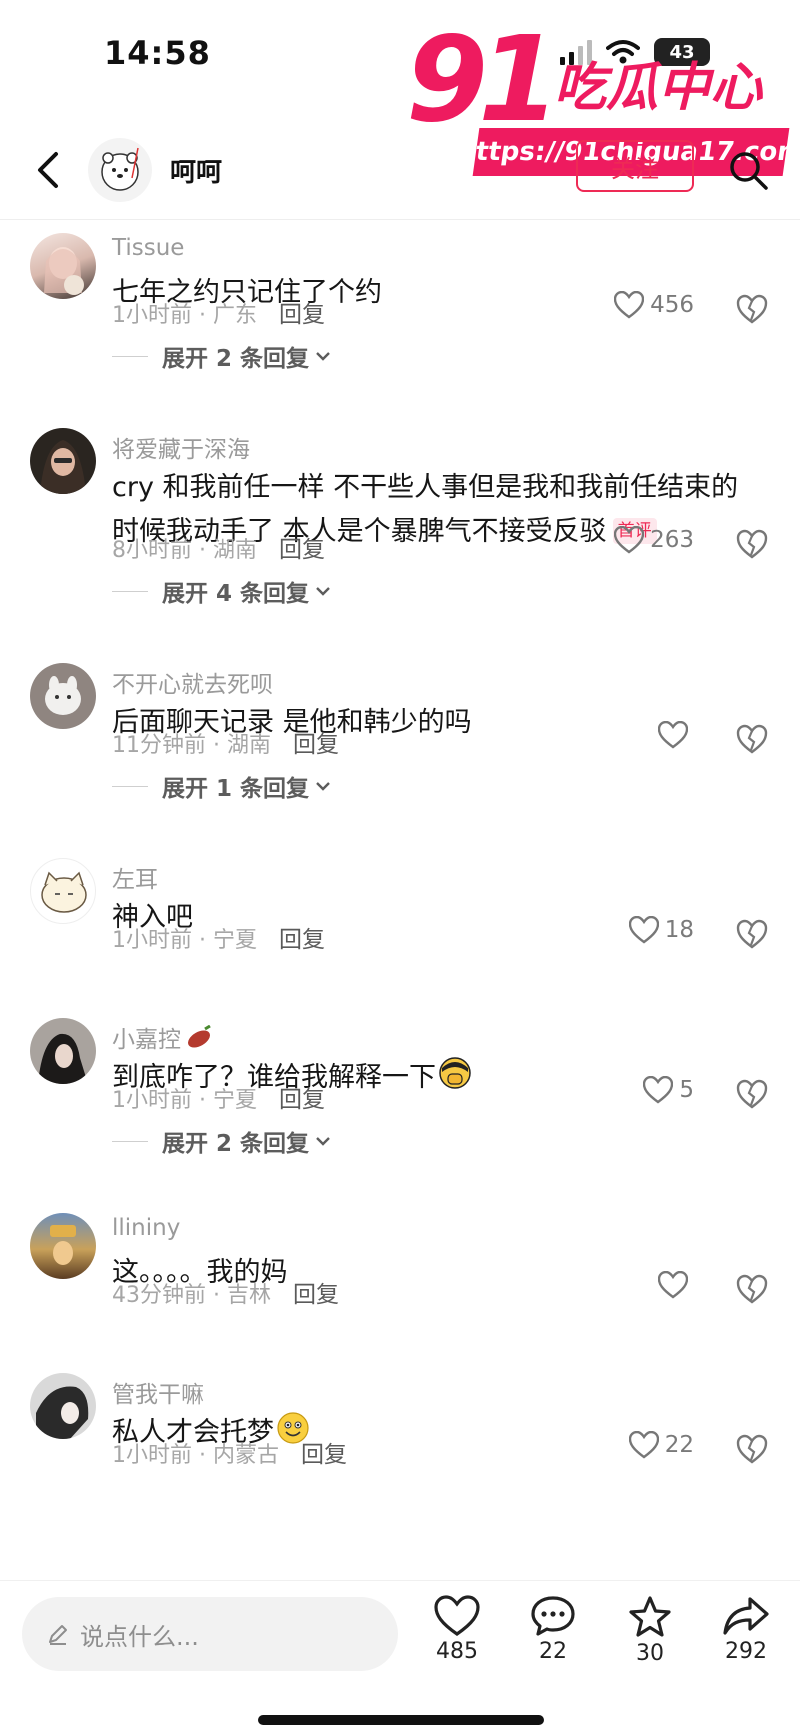 This screenshot has width=800, height=1734. What do you see at coordinates (650, 1653) in the screenshot?
I see `favorite-count: 30` at bounding box center [650, 1653].